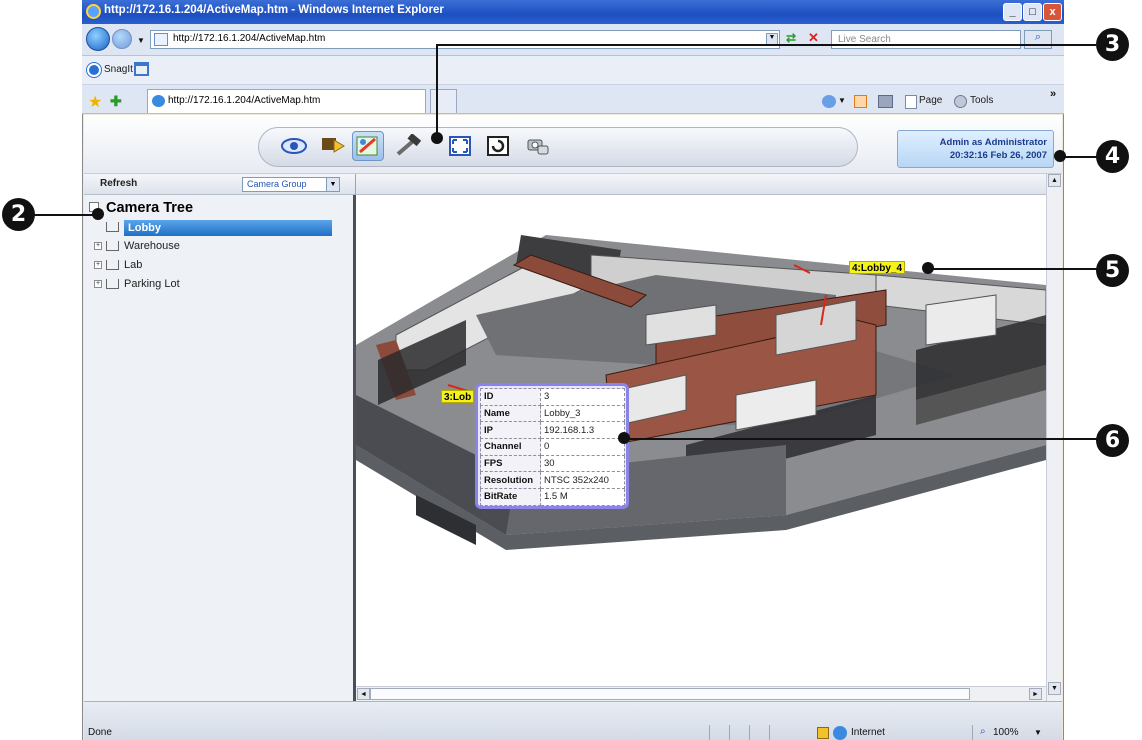 The height and width of the screenshot is (740, 1142). Describe the element at coordinates (582, 480) in the screenshot. I see `info-value: NTSC 352x240` at that location.